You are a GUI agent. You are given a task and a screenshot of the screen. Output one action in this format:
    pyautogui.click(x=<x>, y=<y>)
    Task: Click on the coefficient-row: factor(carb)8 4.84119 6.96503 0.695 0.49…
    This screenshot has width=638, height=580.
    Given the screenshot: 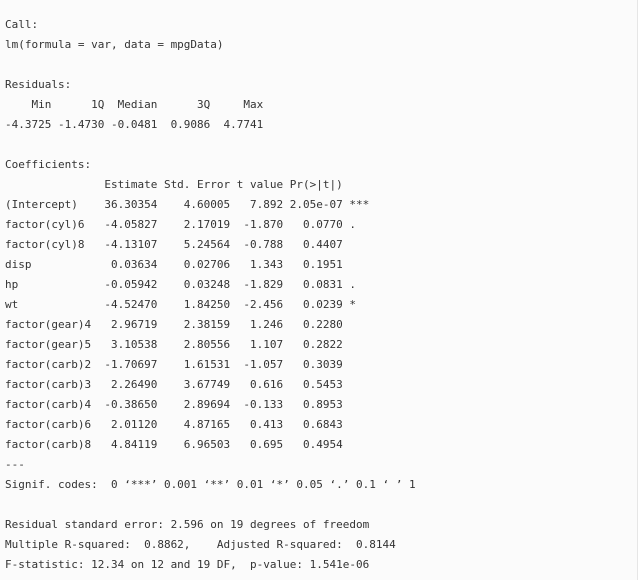 What is the action you would take?
    pyautogui.click(x=187, y=444)
    